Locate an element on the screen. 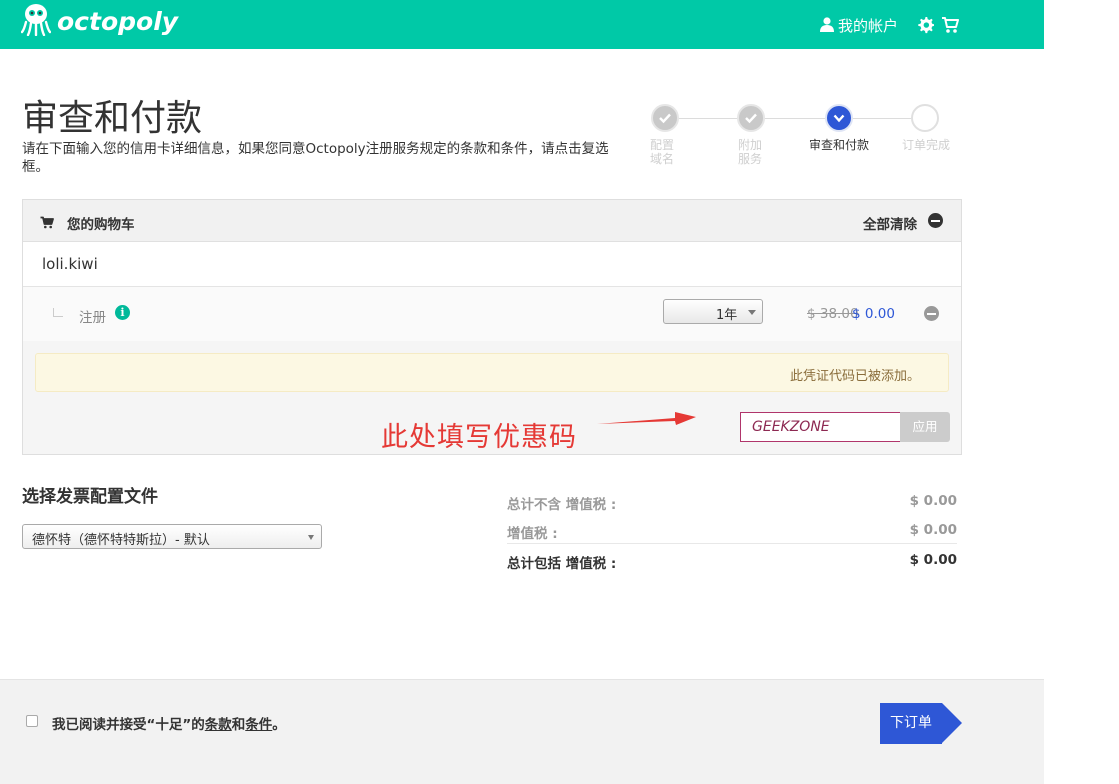 This screenshot has height=784, width=1119. tos-text: 我已阅读并接受“十足”的条款和条件。 is located at coordinates (169, 725).